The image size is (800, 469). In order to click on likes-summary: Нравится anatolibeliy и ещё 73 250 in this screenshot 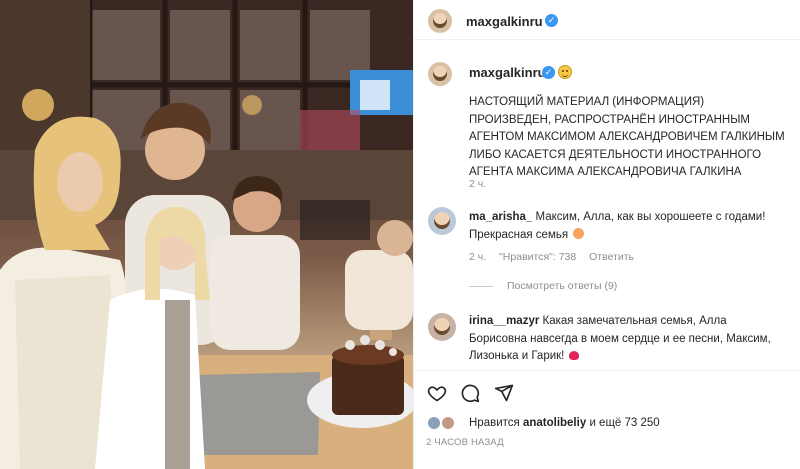, I will do `click(564, 423)`.